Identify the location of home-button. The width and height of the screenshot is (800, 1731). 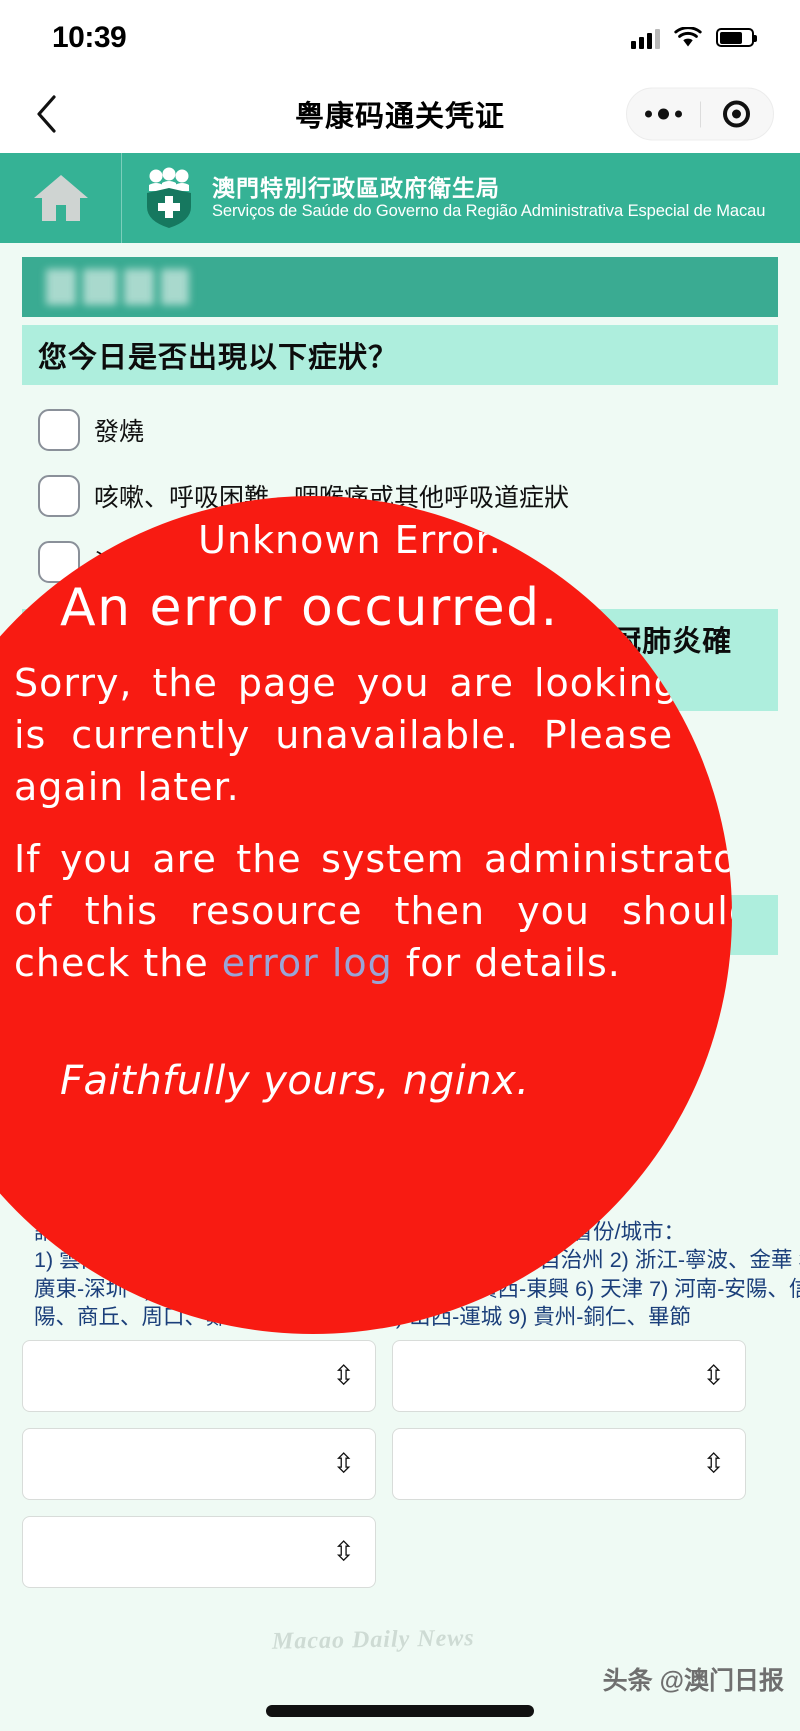
(61, 198).